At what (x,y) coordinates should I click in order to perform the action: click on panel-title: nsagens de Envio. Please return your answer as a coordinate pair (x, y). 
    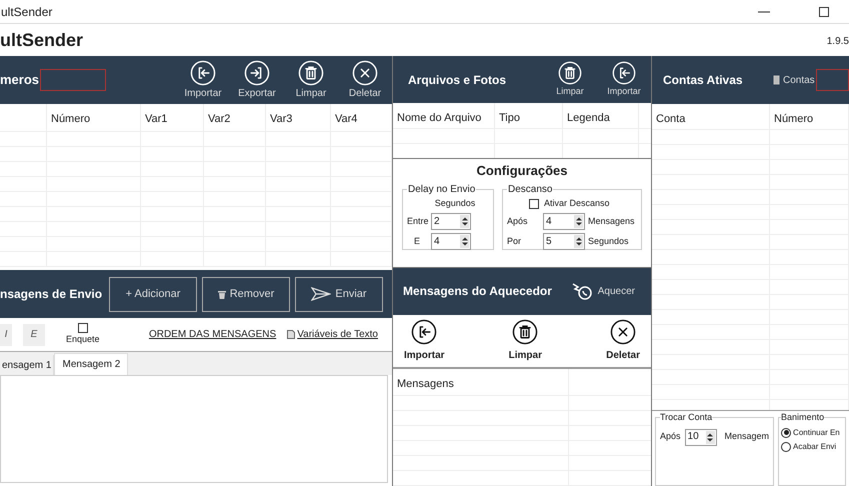
    Looking at the image, I should click on (52, 294).